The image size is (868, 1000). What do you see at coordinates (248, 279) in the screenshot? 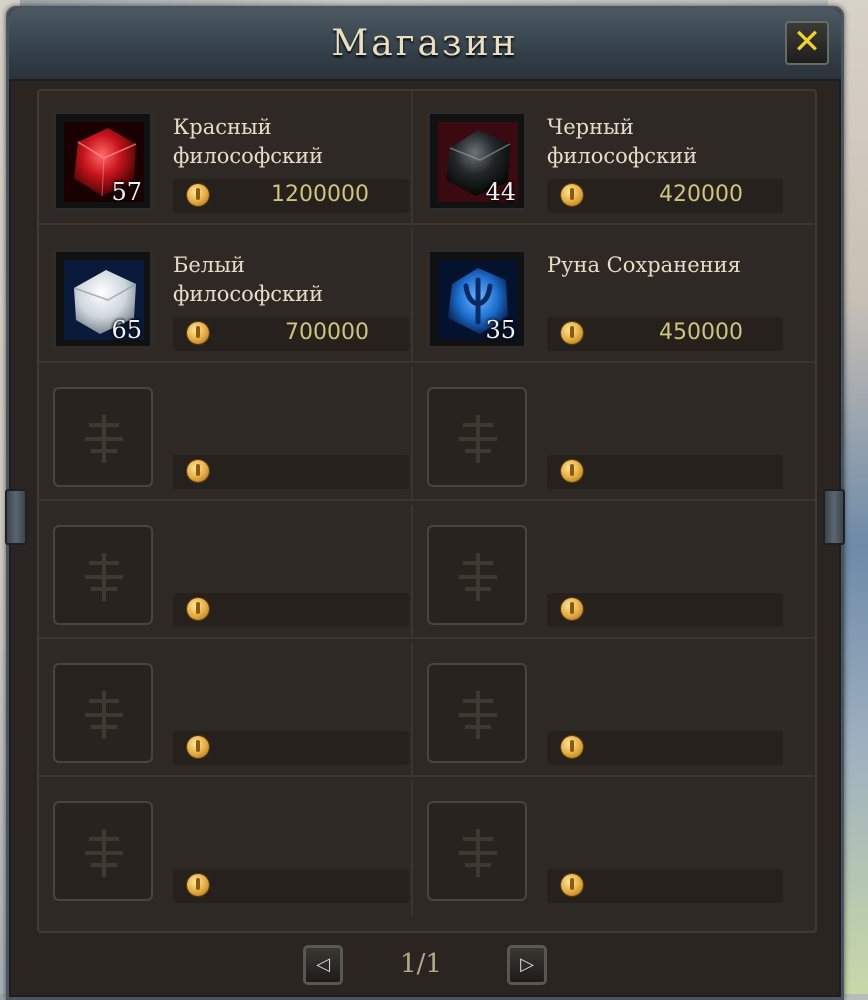
I see `item-name: Белый философский` at bounding box center [248, 279].